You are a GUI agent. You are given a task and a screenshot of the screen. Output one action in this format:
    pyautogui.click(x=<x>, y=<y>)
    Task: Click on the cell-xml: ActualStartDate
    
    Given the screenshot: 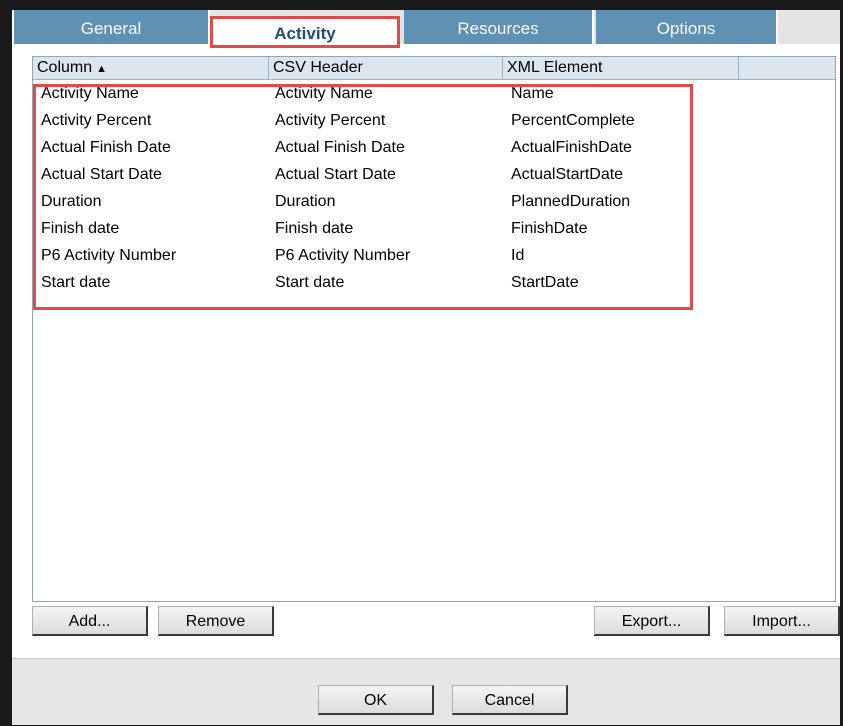 What is the action you would take?
    pyautogui.click(x=567, y=174)
    